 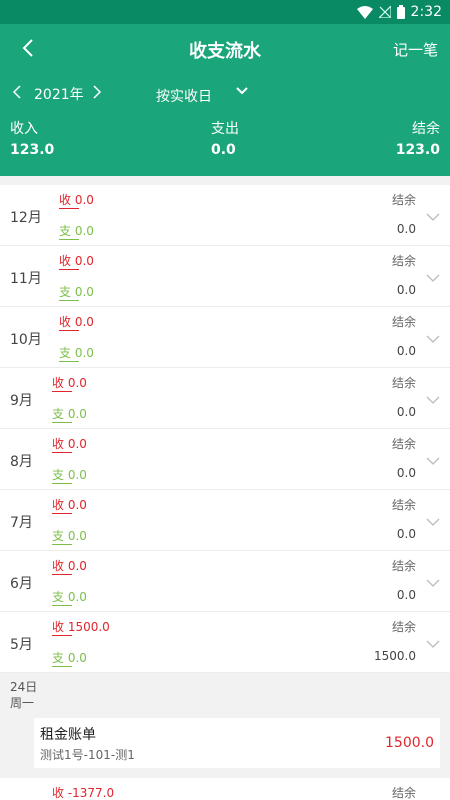 I want to click on income-value: 收 -1377.0, so click(x=83, y=793).